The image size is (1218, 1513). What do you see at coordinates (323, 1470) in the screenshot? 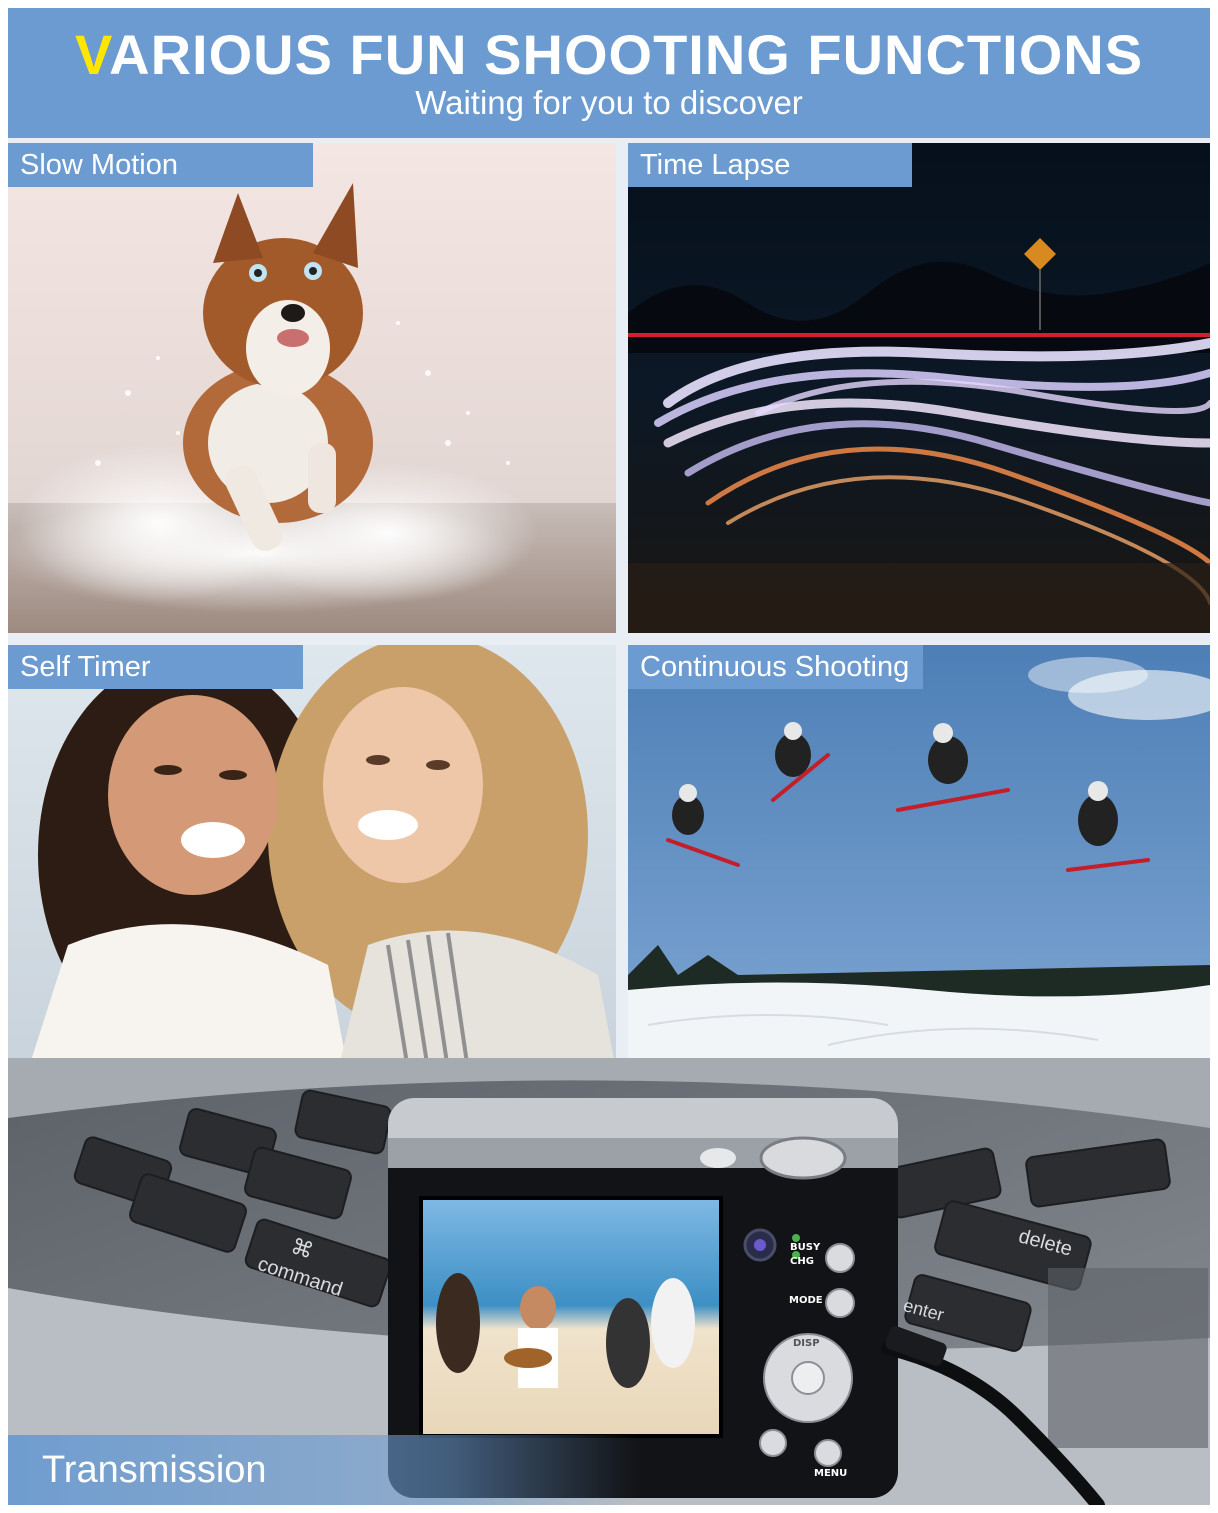
I see `transmission-label: Transmission` at bounding box center [323, 1470].